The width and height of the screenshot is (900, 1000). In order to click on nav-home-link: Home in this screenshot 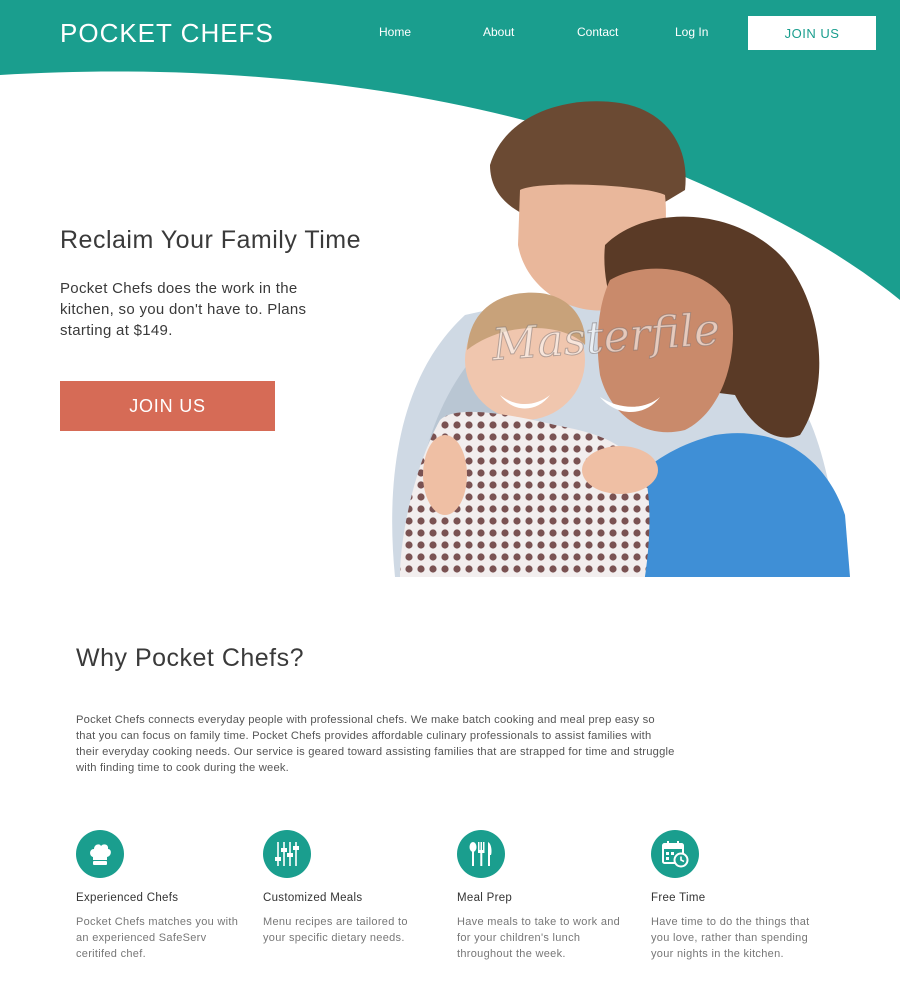, I will do `click(395, 32)`.